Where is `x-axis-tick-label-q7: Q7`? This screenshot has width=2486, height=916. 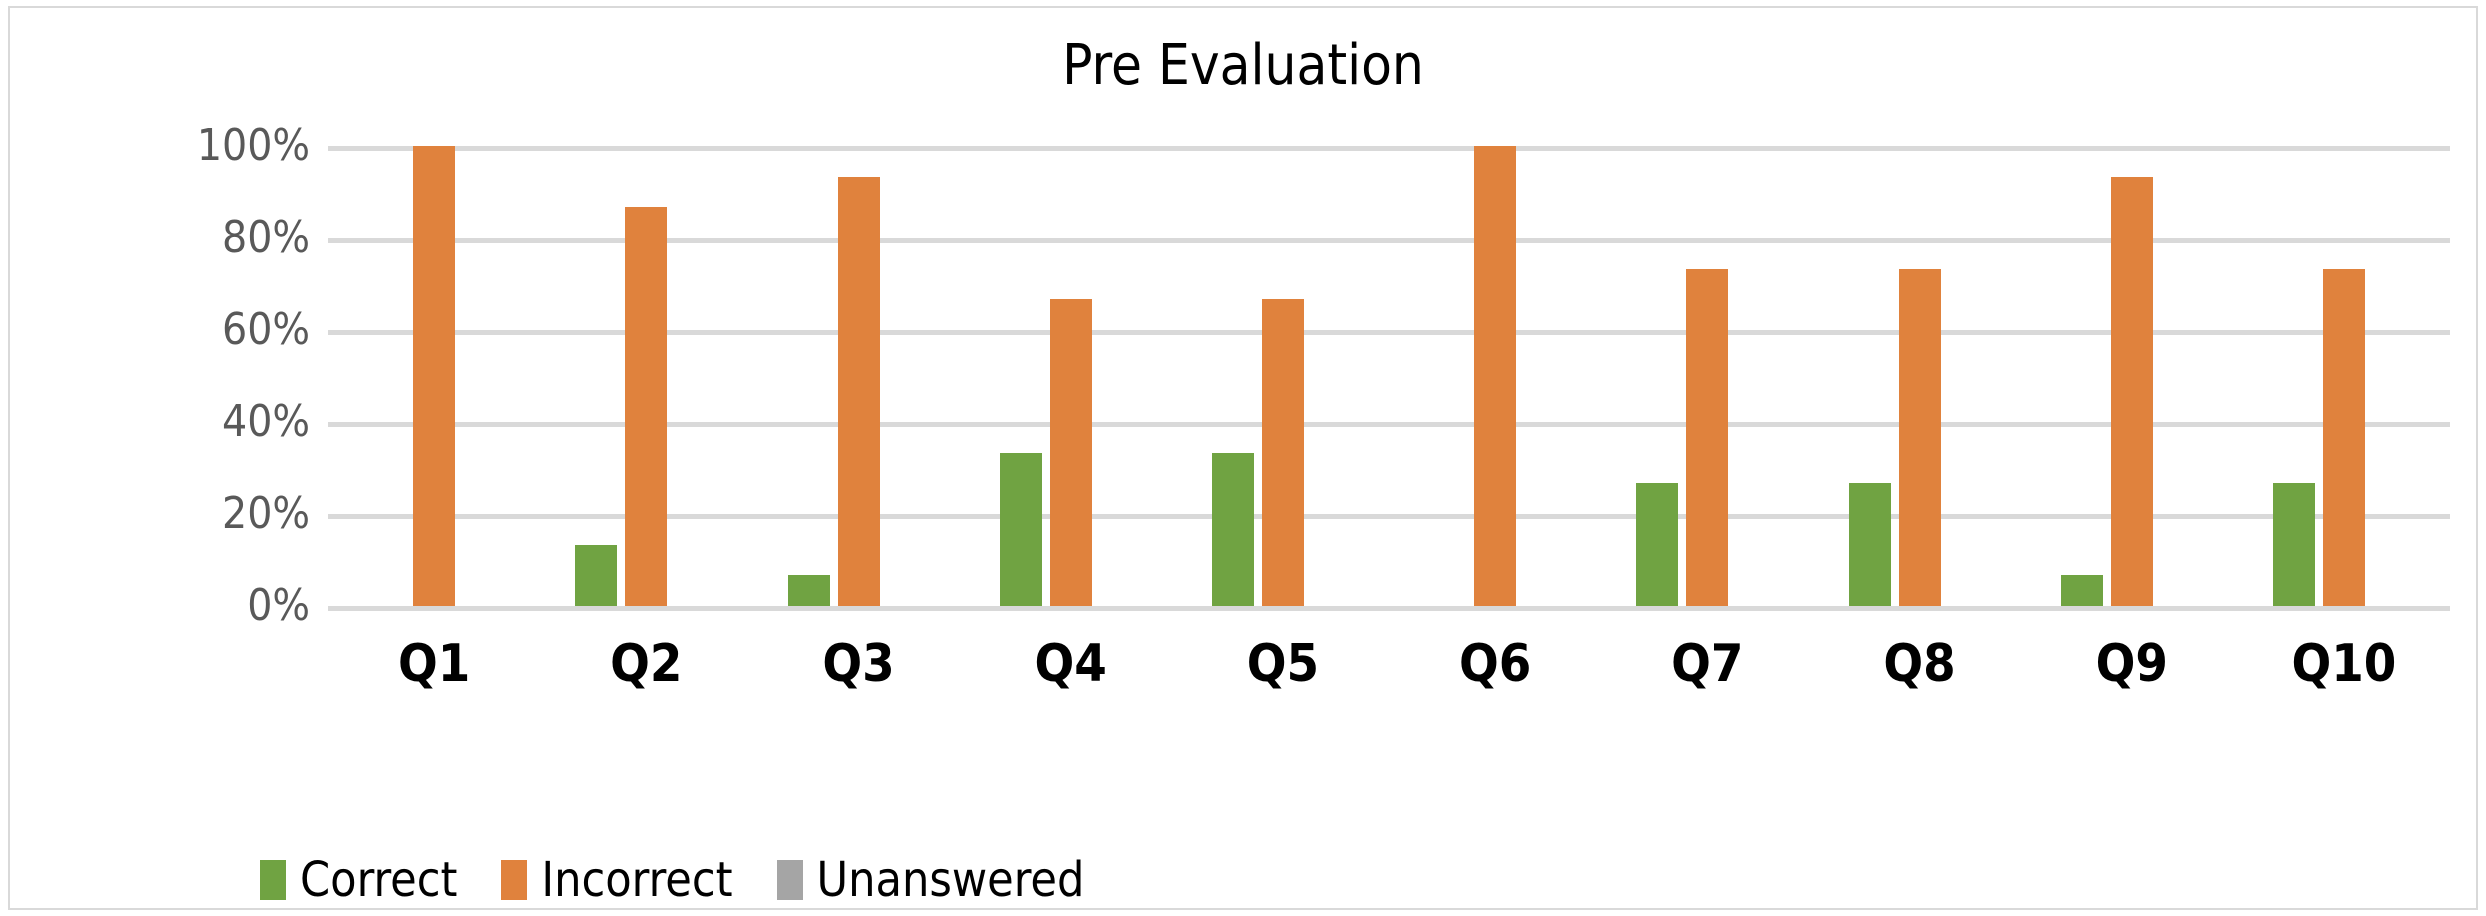 x-axis-tick-label-q7: Q7 is located at coordinates (1707, 664).